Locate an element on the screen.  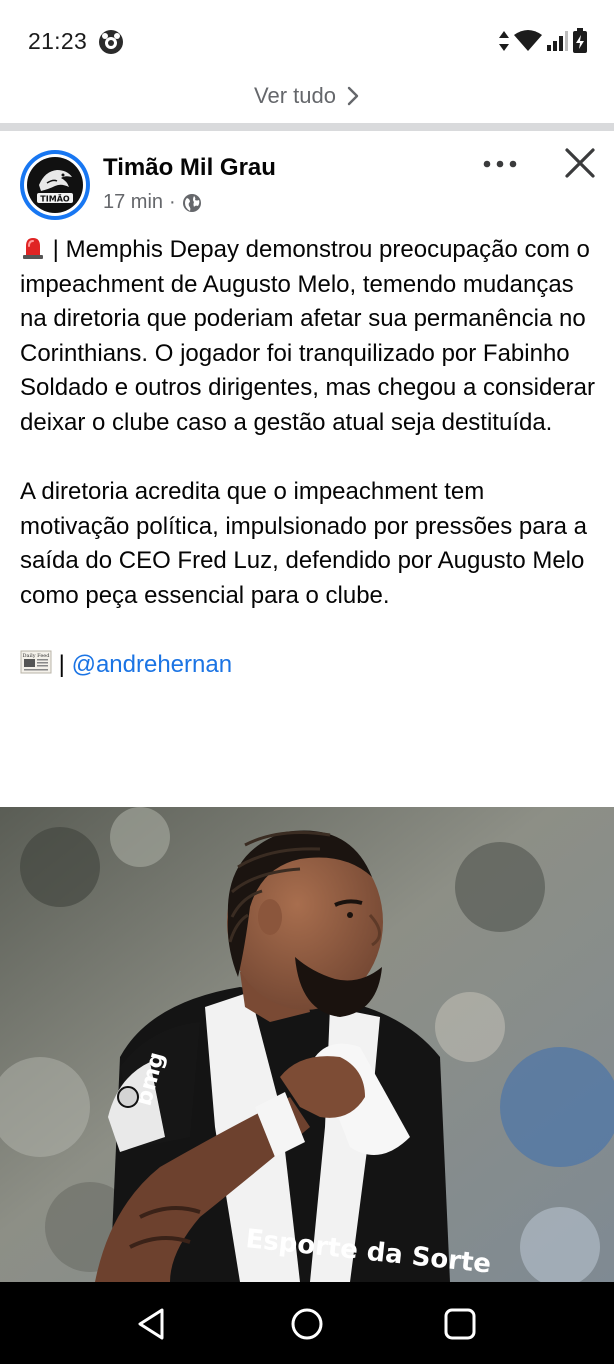
recents-icon is located at coordinates (460, 1324).